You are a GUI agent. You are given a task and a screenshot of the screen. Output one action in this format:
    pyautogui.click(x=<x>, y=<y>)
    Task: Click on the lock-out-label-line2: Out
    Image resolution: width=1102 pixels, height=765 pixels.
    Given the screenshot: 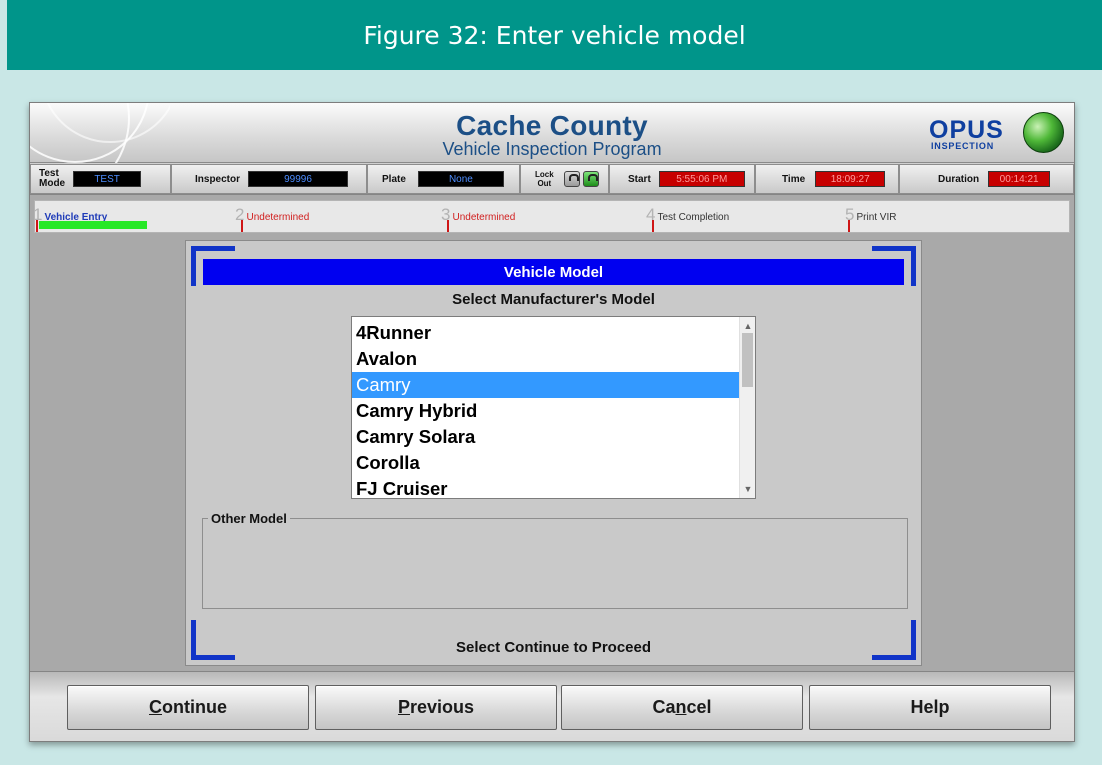 What is the action you would take?
    pyautogui.click(x=544, y=183)
    